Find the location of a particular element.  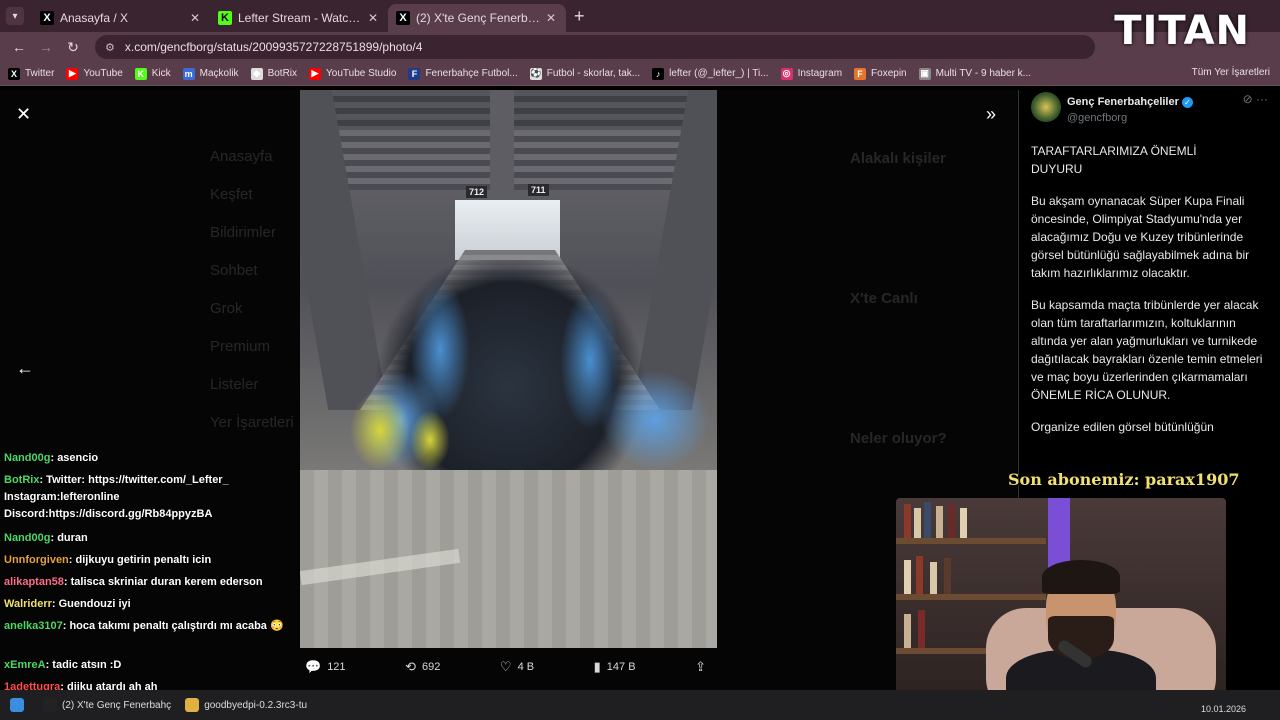

bookmark-label: Maçkolik is located at coordinates (219, 73).